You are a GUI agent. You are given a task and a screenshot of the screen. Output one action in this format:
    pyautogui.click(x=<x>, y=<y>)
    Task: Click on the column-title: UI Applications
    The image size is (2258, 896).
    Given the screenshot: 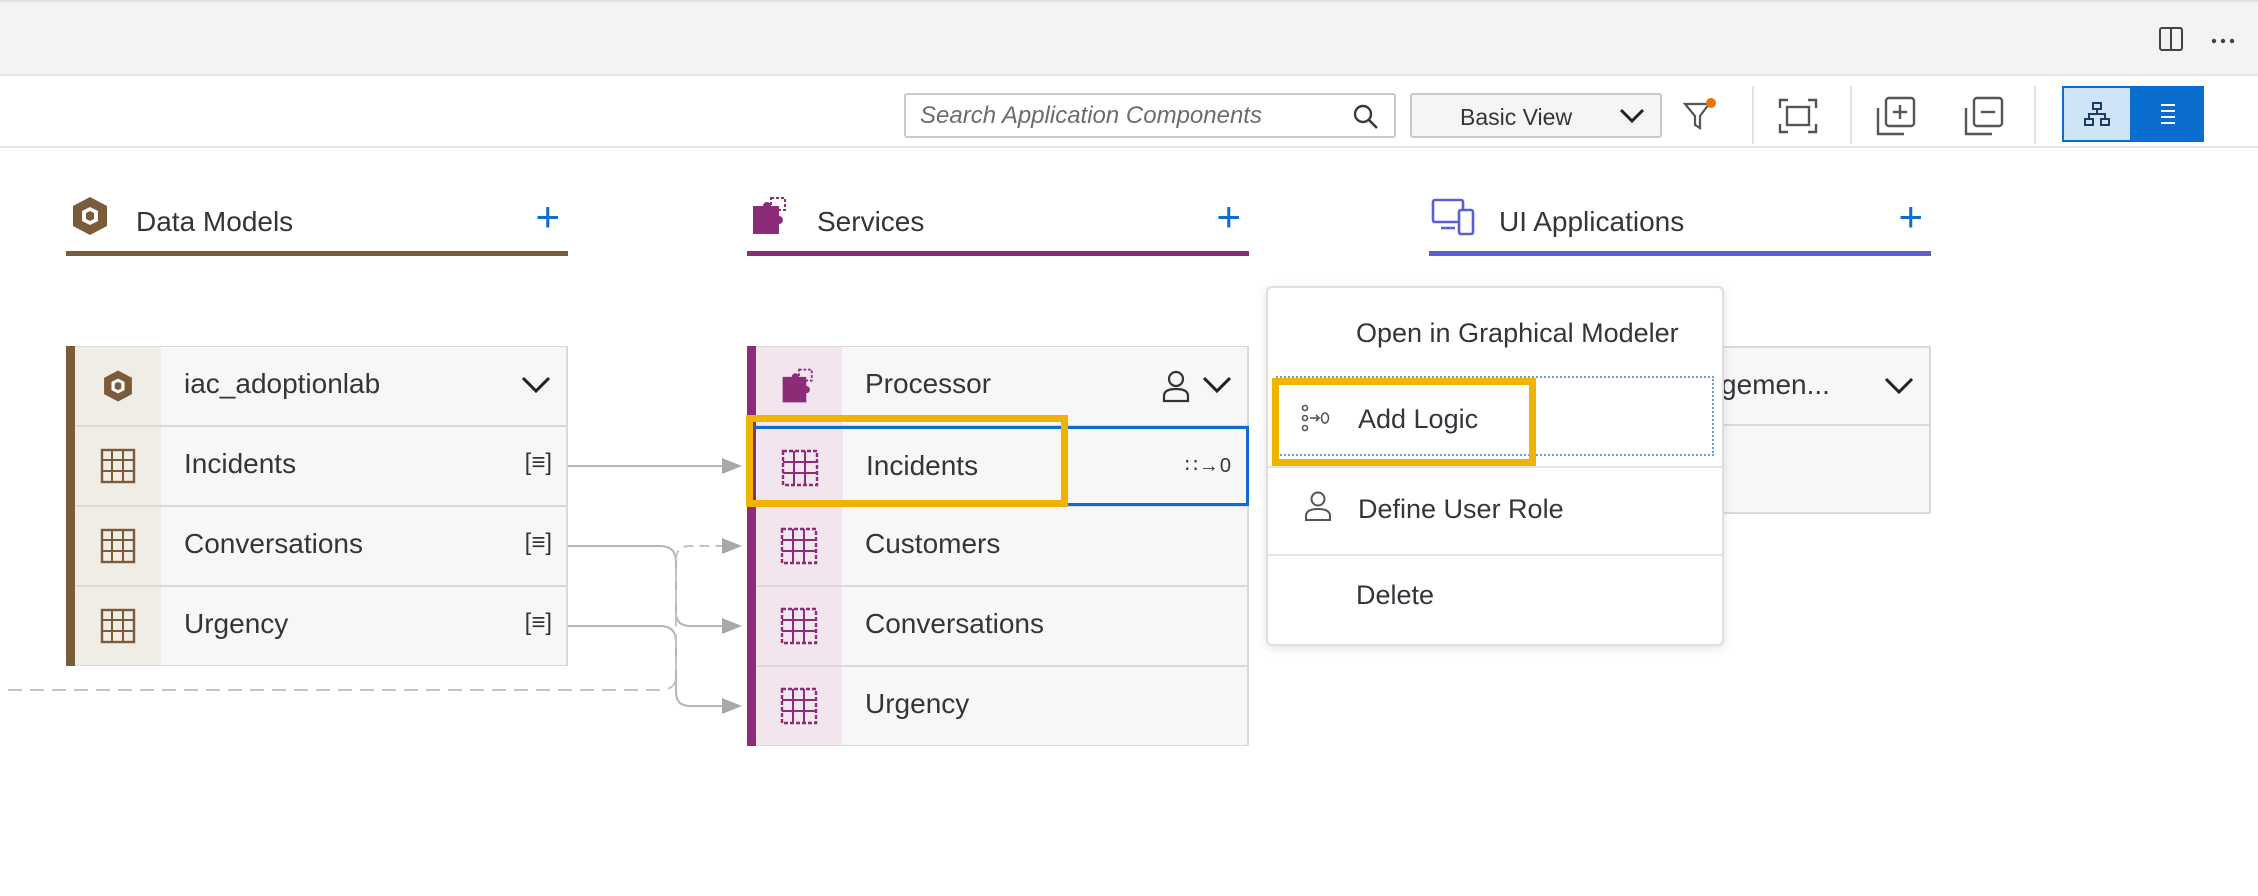 What is the action you would take?
    pyautogui.click(x=1592, y=221)
    